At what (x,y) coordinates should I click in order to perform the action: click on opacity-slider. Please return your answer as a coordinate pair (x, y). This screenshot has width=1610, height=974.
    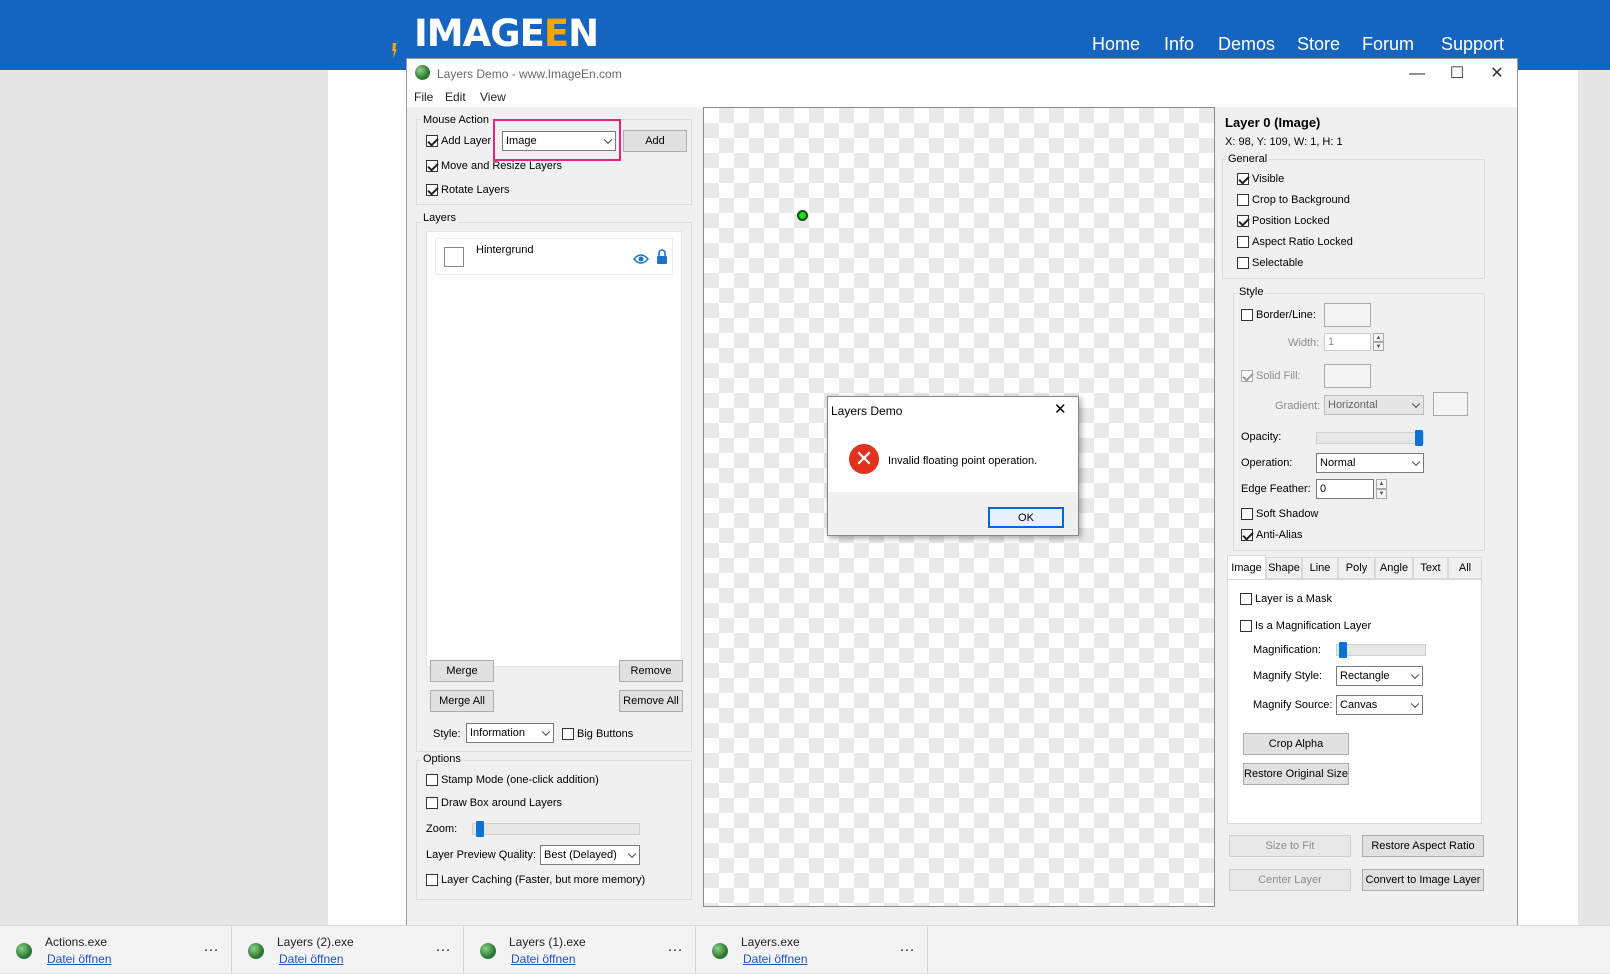
    Looking at the image, I should click on (1370, 438).